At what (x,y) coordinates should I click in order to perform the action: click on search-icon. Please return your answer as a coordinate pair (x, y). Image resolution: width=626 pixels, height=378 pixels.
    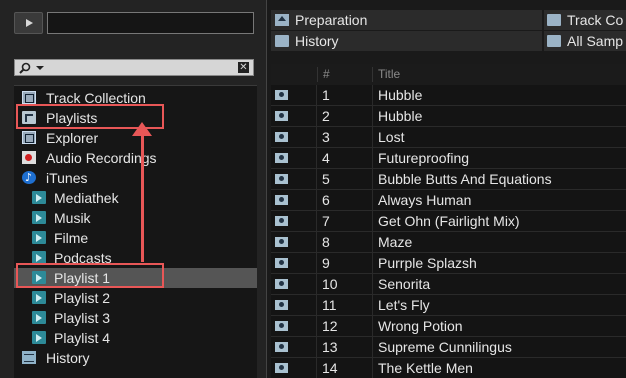
    Looking at the image, I should click on (25, 68).